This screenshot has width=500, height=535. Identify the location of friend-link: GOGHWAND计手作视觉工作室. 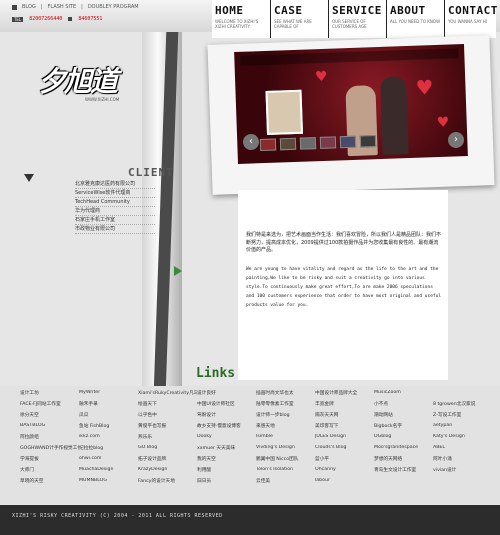
(49, 450).